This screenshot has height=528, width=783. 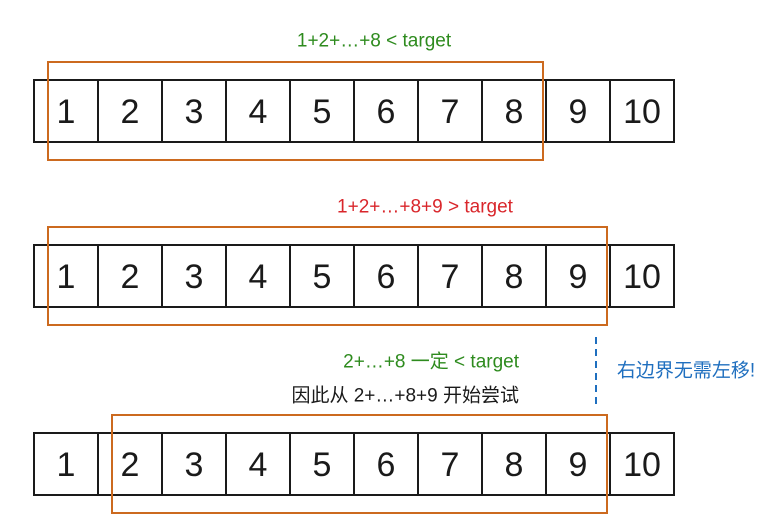 What do you see at coordinates (425, 207) in the screenshot?
I see `row-2-caption-1: 1+2+…+8+9 > target` at bounding box center [425, 207].